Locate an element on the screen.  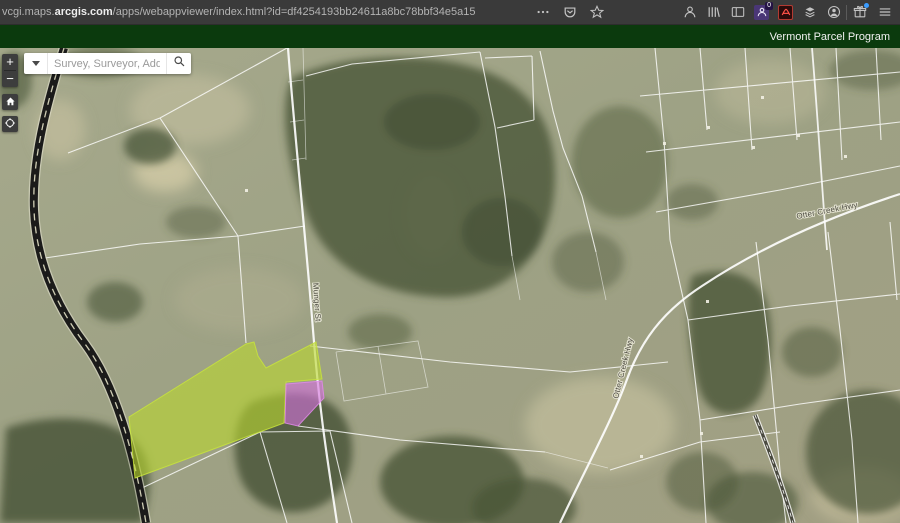
hamburger-menu-icon is located at coordinates (884, 12).